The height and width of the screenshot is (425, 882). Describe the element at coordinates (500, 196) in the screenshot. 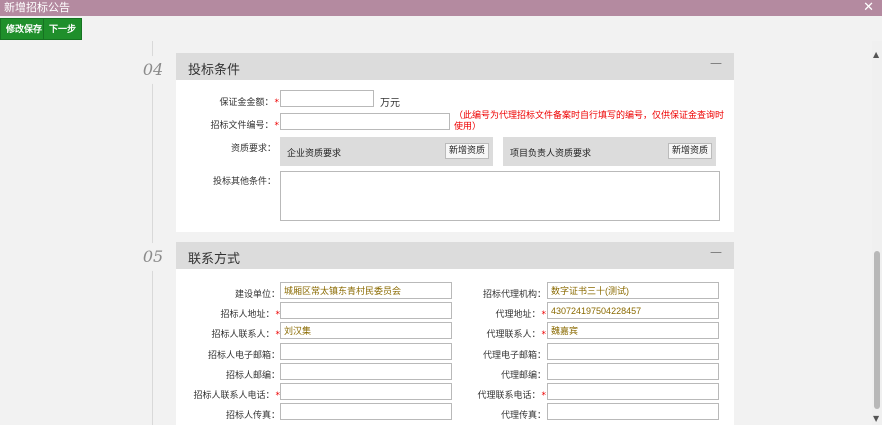

I see `other-conditions-textarea` at that location.